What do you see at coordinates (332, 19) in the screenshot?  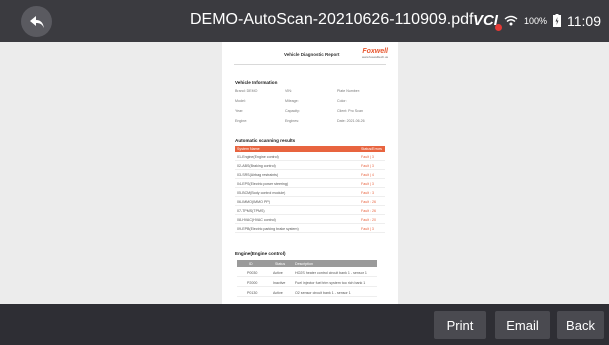 I see `document-title: DEMO-AutoScan-20210626-110909.pdf` at bounding box center [332, 19].